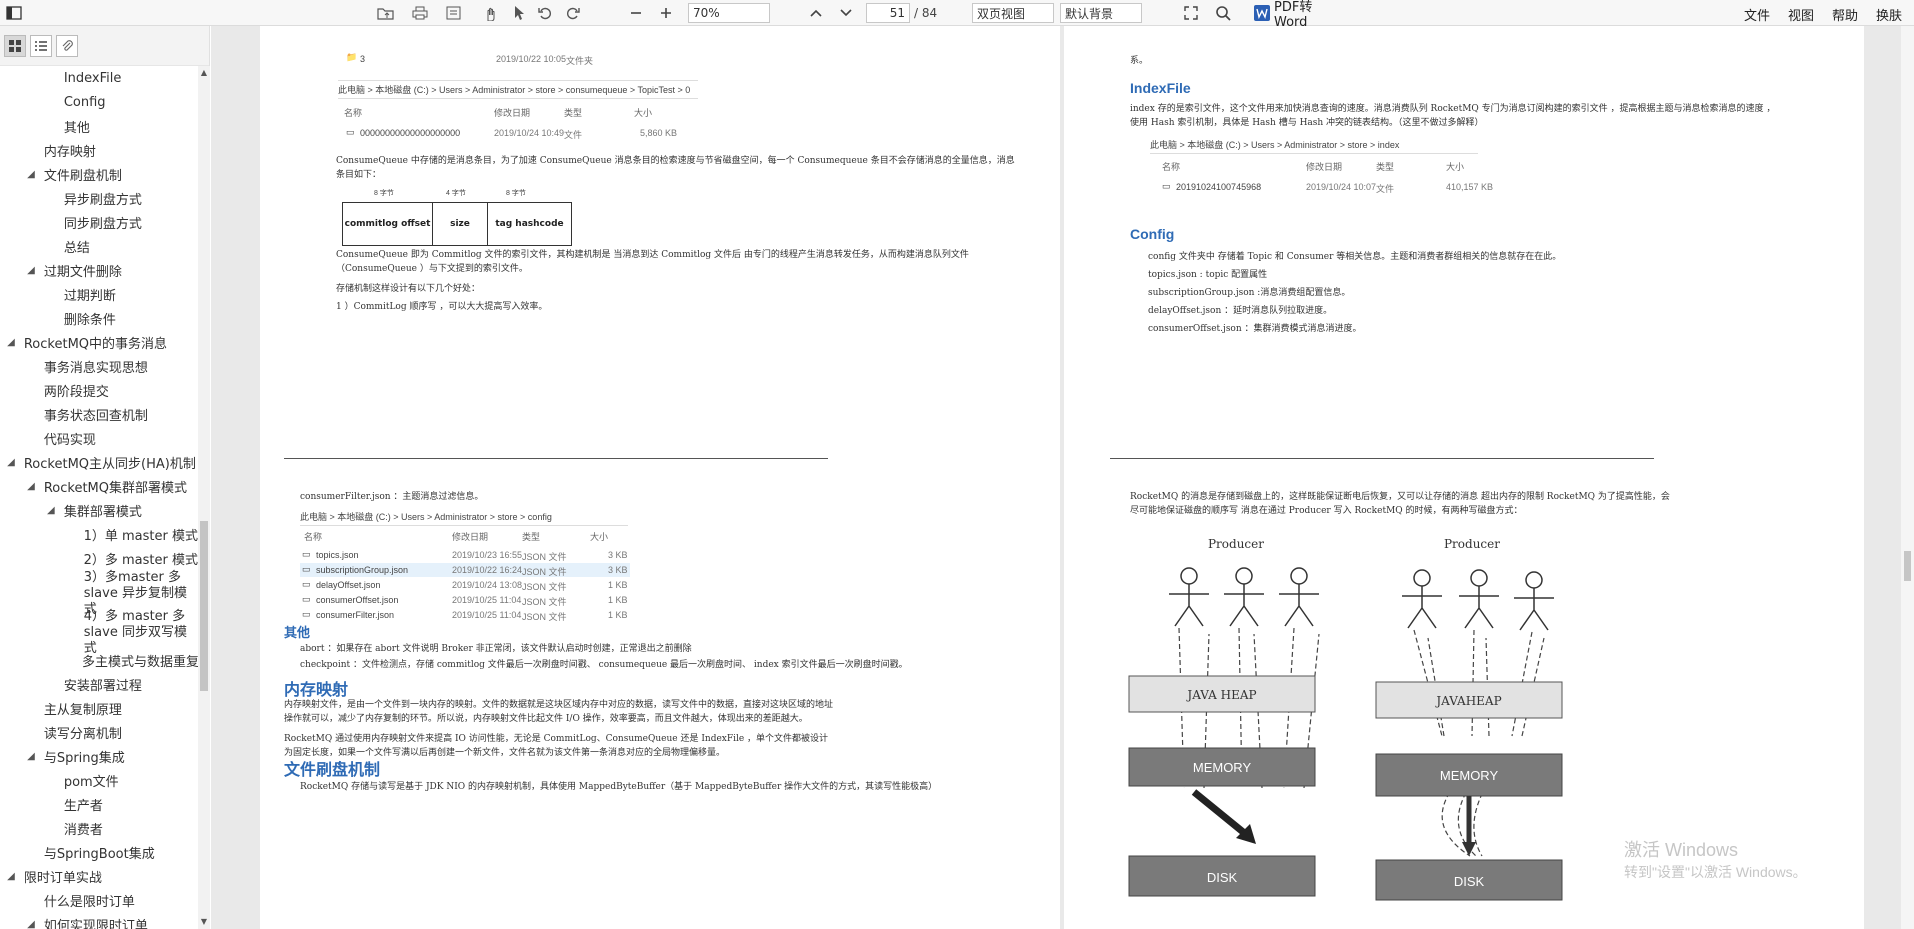  Describe the element at coordinates (99, 390) in the screenshot. I see `outline-item: 两阶段提交` at that location.